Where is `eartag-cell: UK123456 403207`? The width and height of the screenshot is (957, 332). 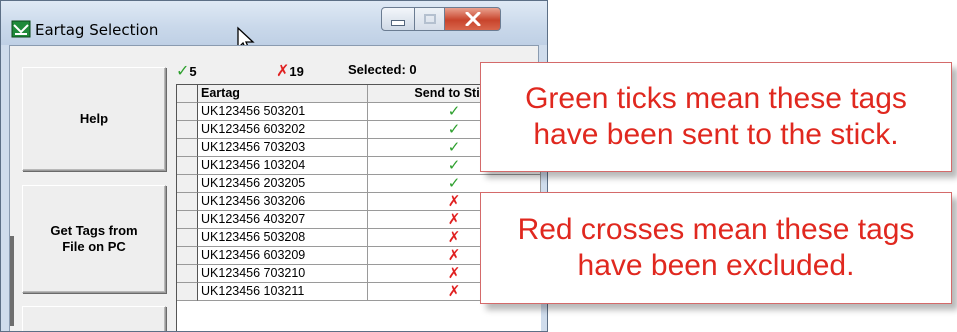 eartag-cell: UK123456 403207 is located at coordinates (283, 220).